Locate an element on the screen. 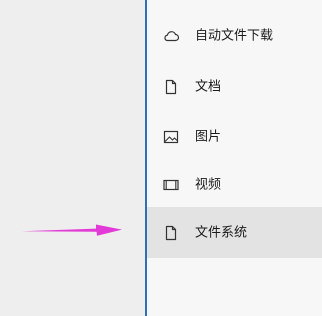  image-icon is located at coordinates (171, 136).